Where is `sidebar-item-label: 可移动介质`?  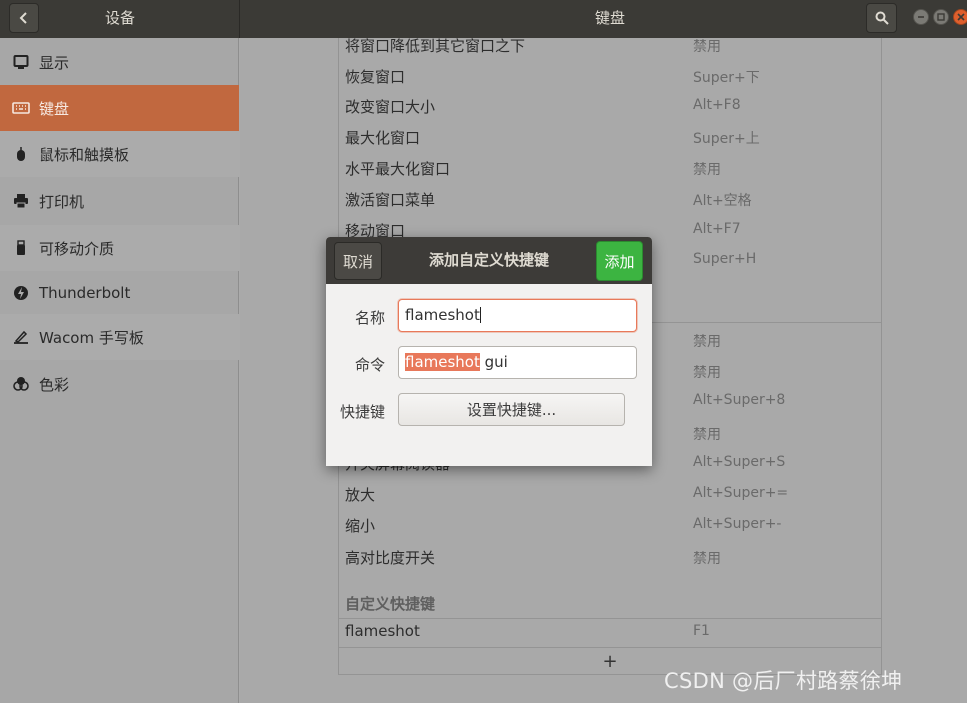 sidebar-item-label: 可移动介质 is located at coordinates (77, 248).